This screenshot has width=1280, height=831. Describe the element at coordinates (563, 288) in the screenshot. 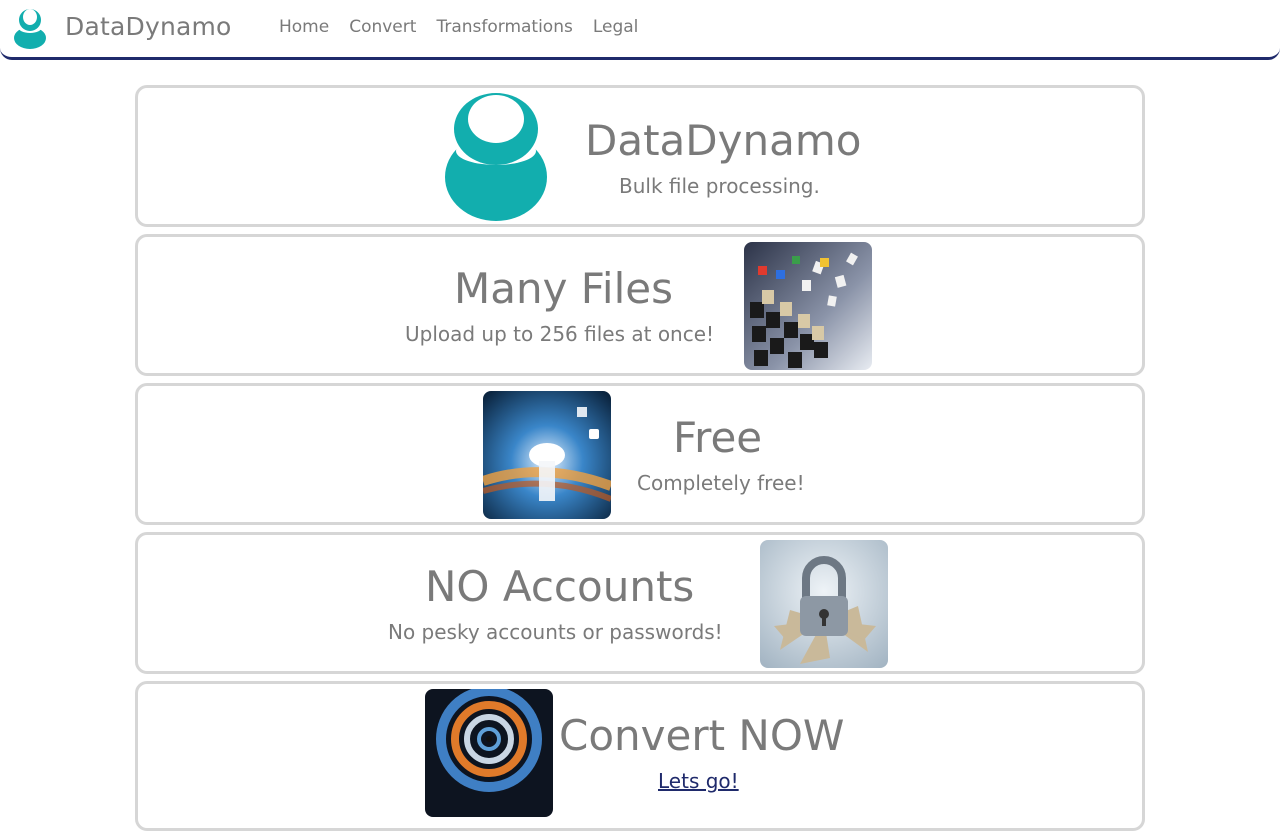

I see `feature-title: Many Files` at that location.